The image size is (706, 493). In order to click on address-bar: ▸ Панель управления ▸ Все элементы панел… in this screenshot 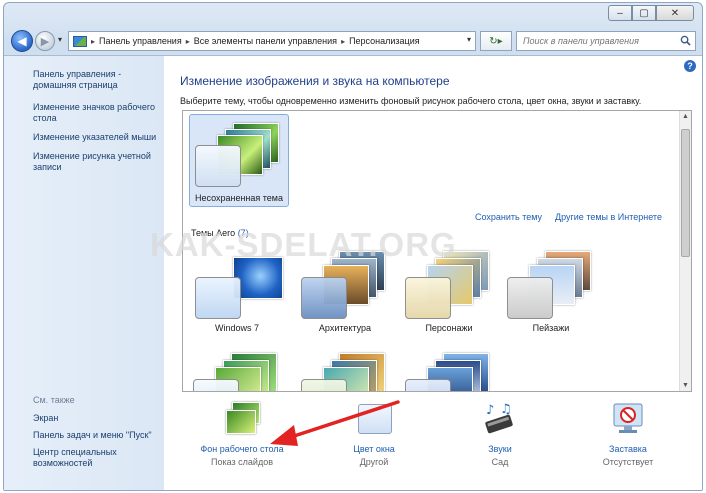, I will do `click(272, 41)`.